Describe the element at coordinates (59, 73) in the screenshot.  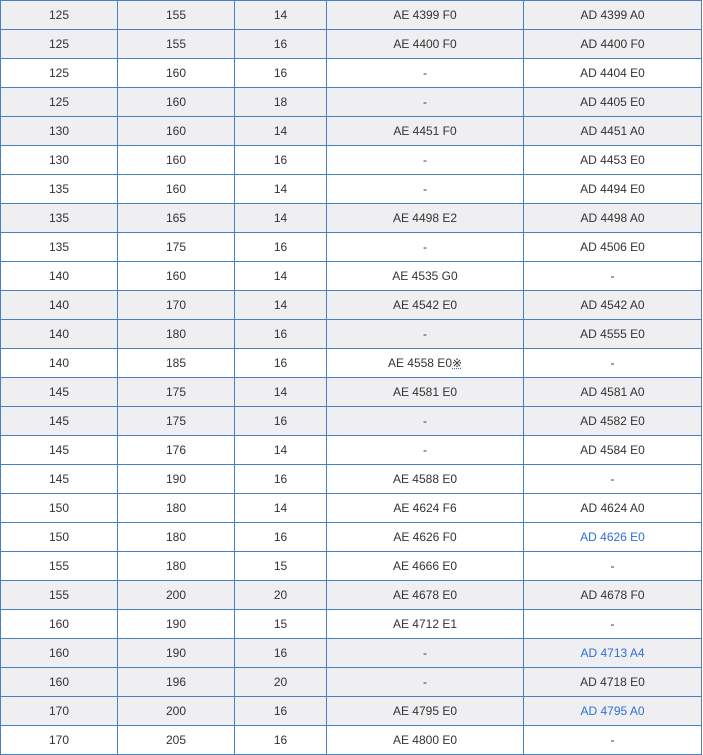
I see `cell-inner-diameter-text: 125` at that location.